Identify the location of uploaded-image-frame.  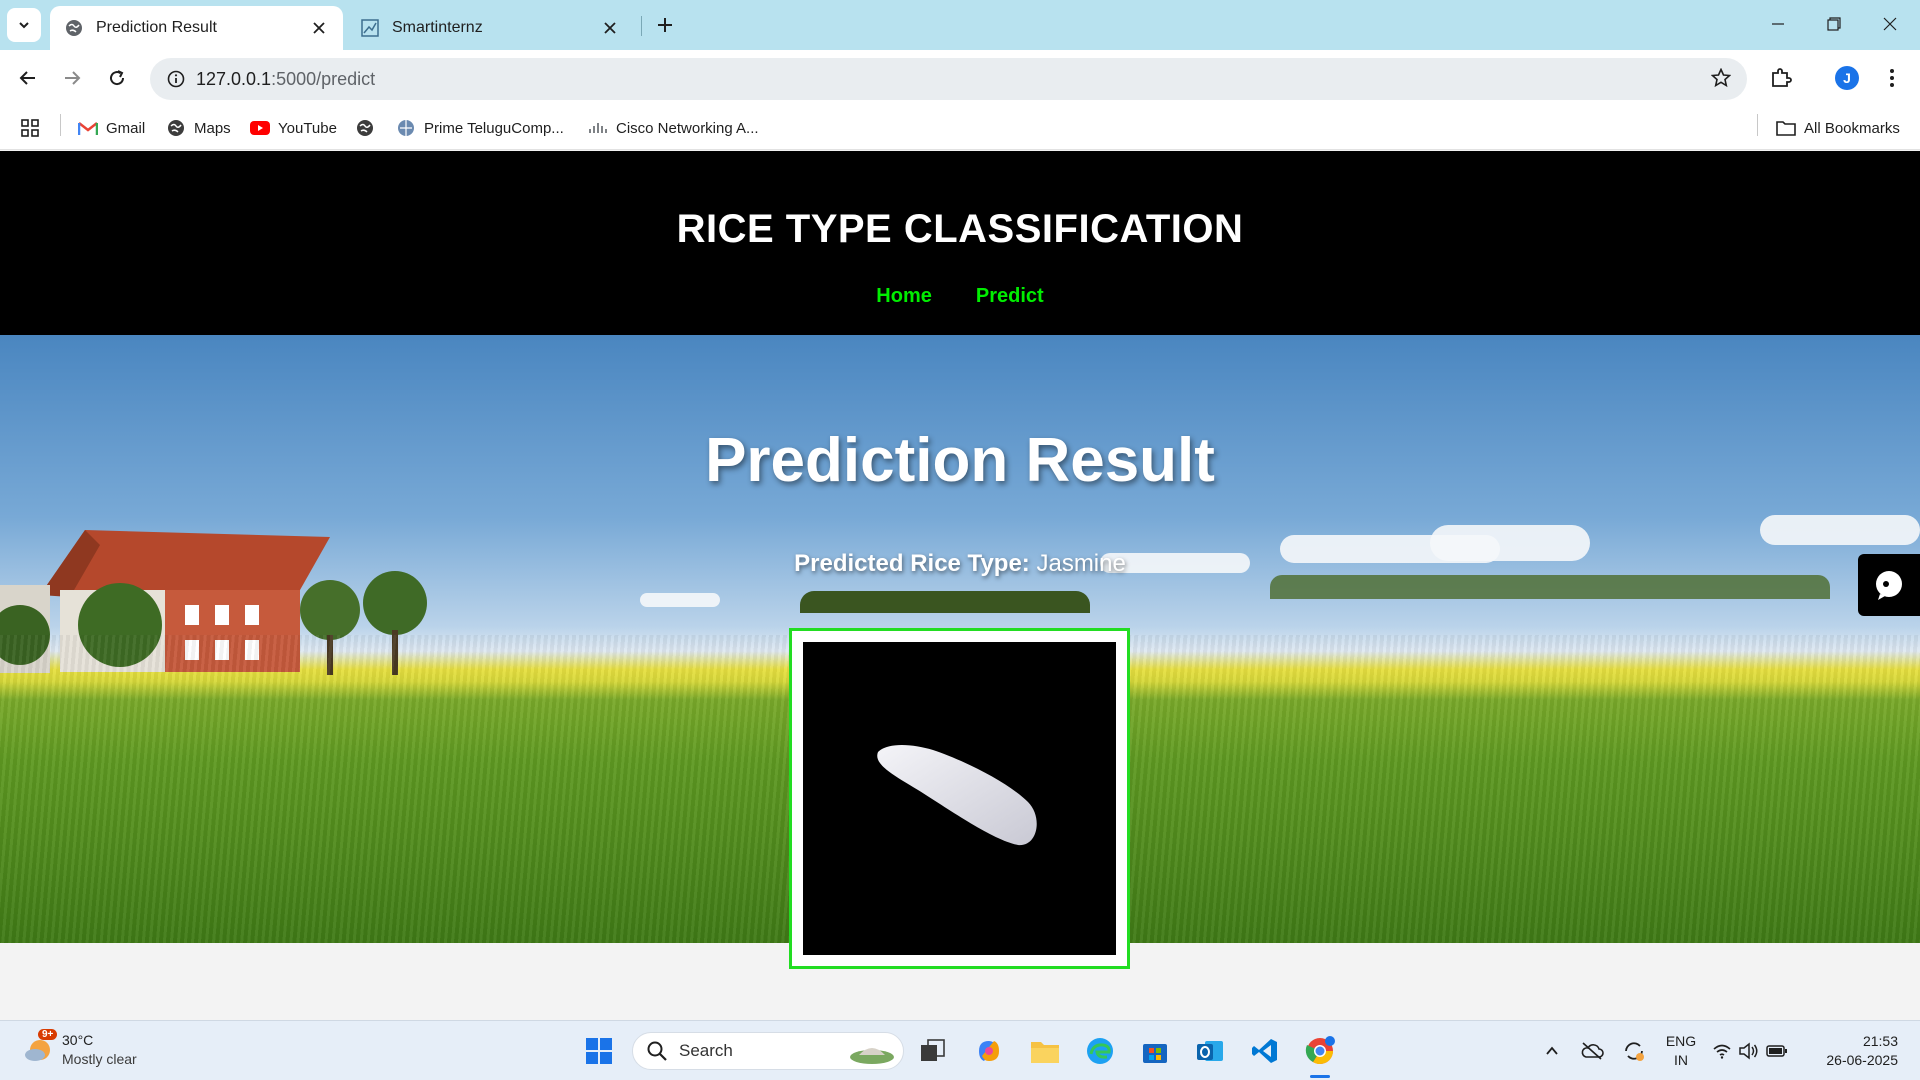
(959, 798).